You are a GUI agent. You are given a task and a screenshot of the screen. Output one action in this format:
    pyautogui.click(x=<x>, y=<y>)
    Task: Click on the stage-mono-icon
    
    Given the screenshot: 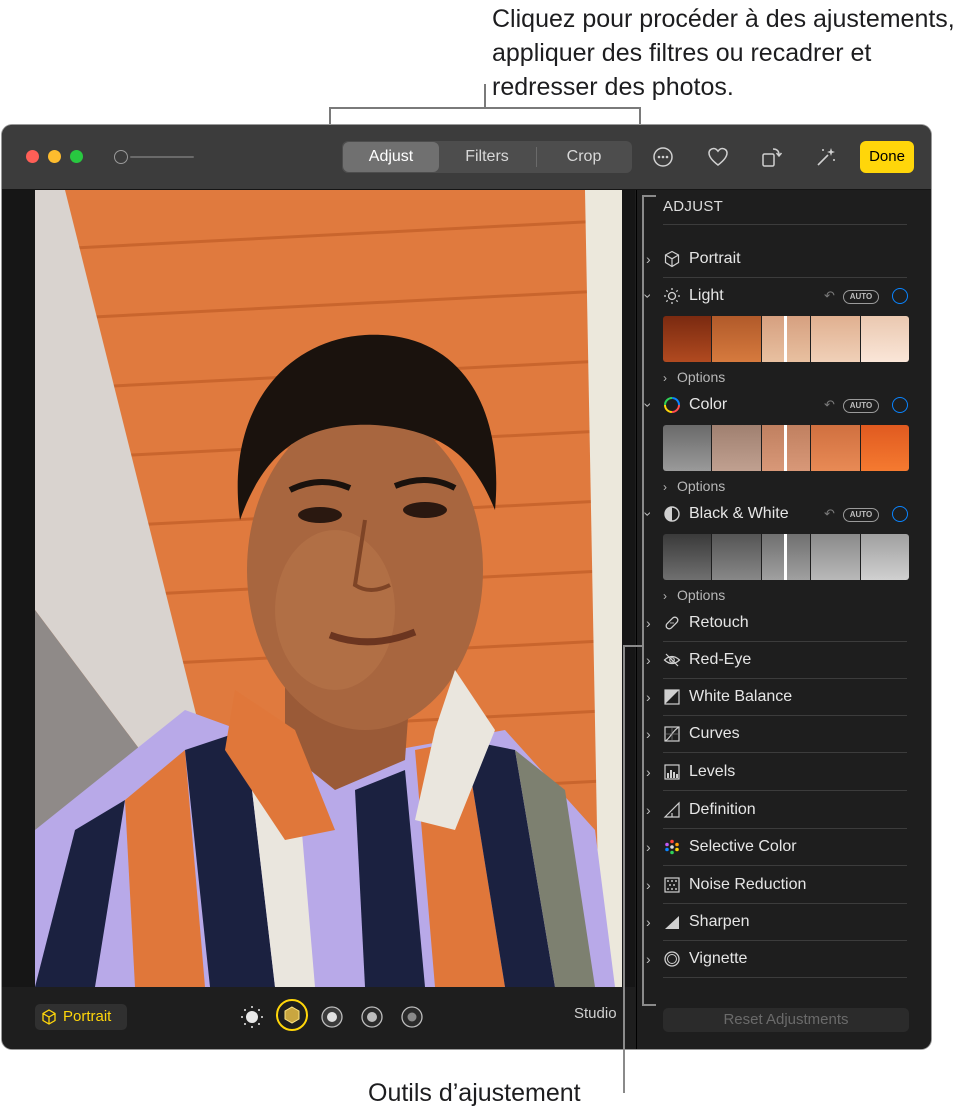 What is the action you would take?
    pyautogui.click(x=412, y=1017)
    